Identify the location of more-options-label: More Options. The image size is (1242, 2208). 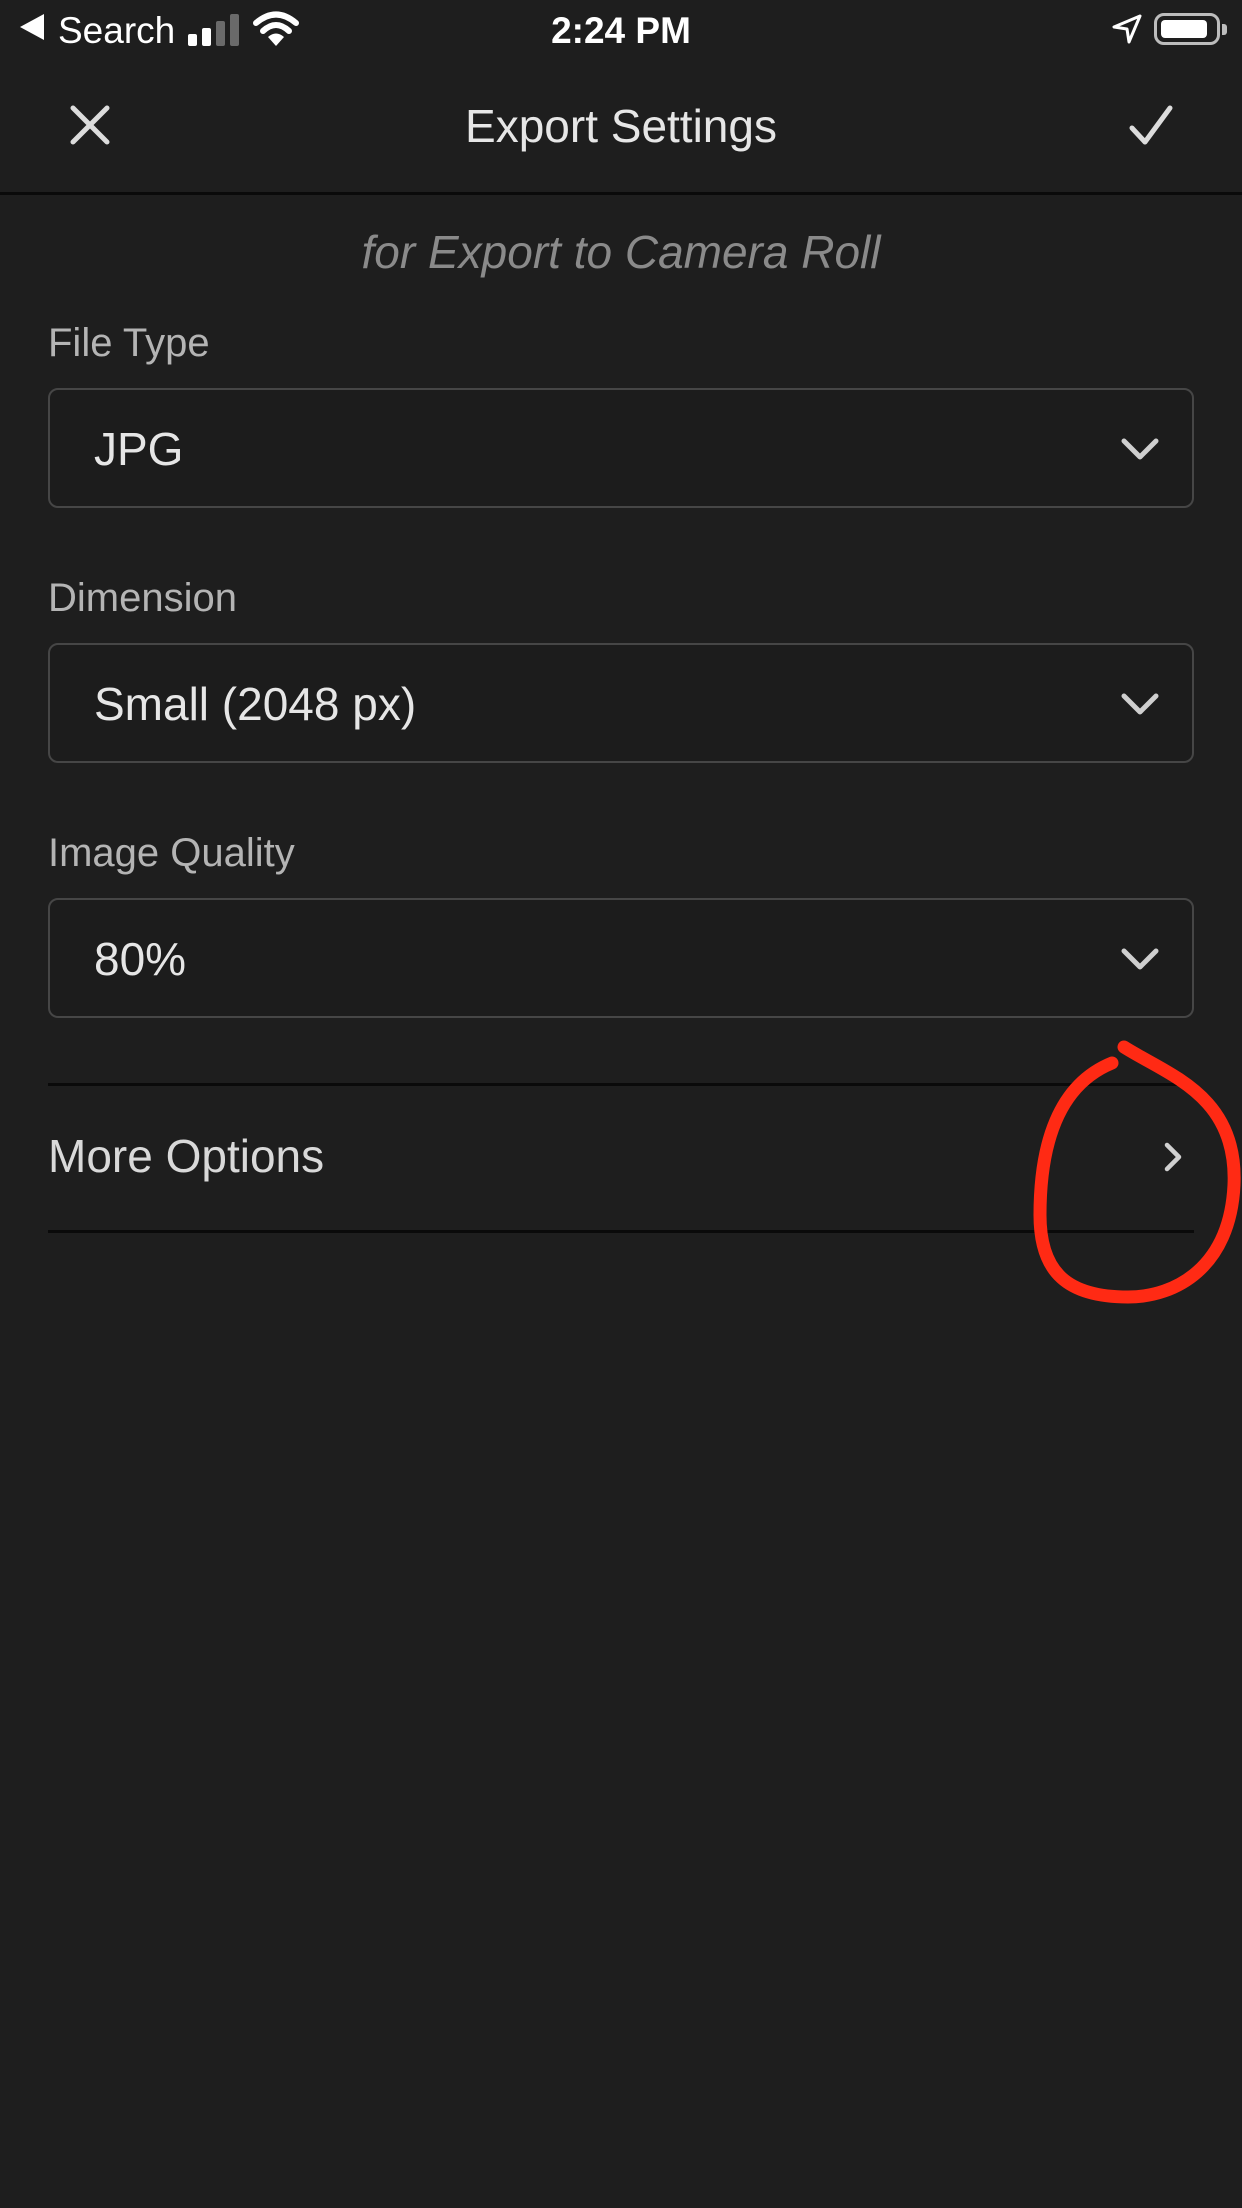
(186, 1156).